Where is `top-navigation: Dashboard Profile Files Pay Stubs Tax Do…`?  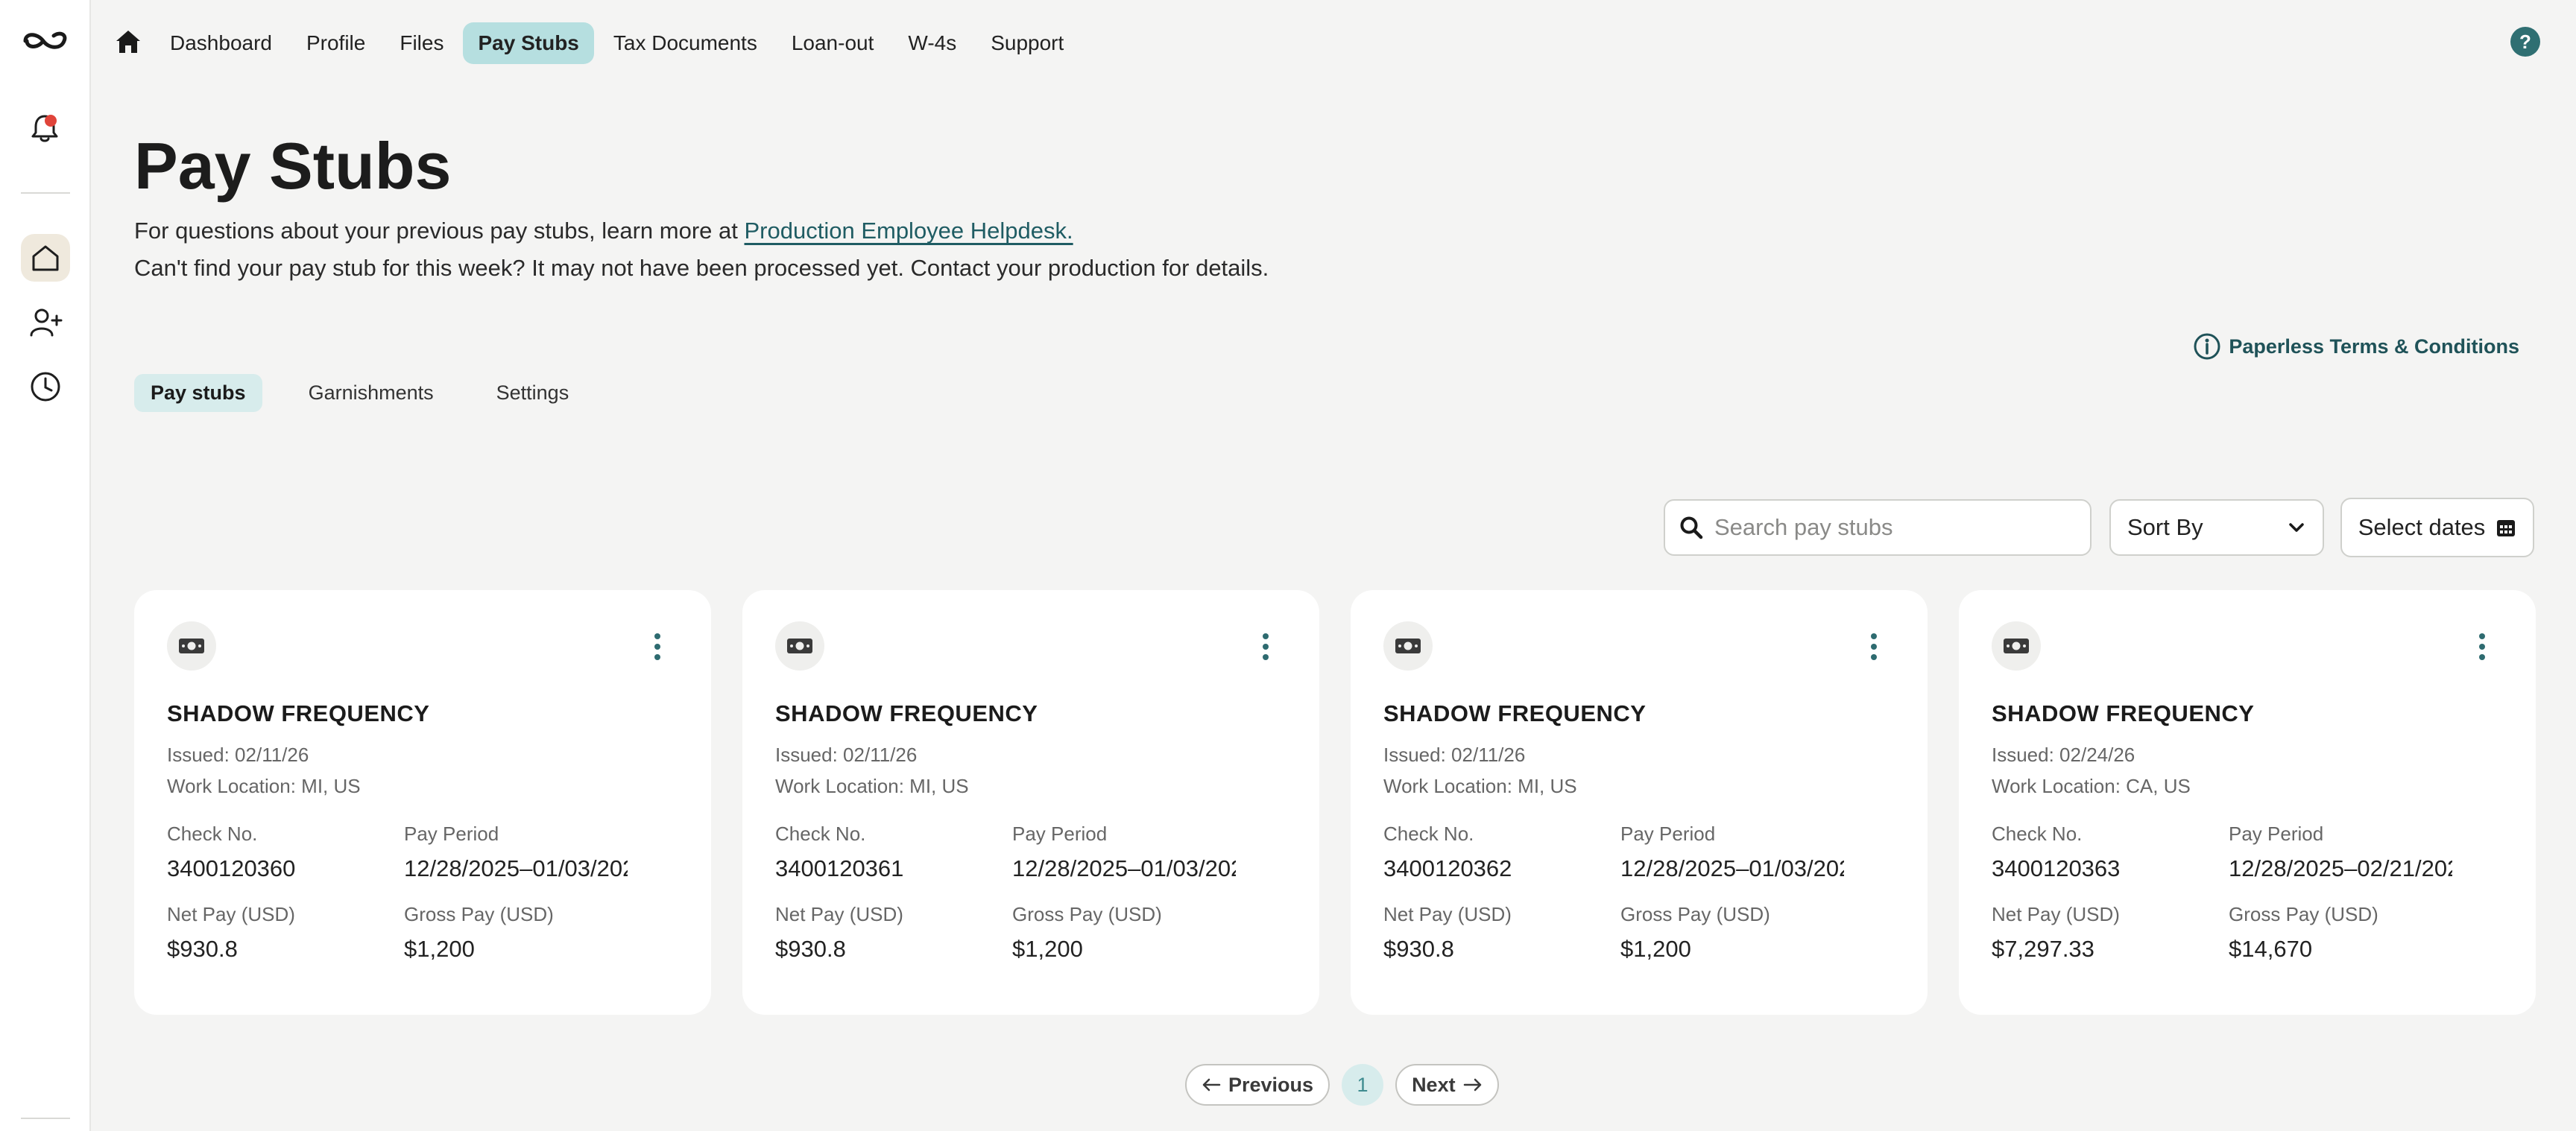
top-navigation: Dashboard Profile Files Pay Stubs Tax Do… is located at coordinates (1333, 42).